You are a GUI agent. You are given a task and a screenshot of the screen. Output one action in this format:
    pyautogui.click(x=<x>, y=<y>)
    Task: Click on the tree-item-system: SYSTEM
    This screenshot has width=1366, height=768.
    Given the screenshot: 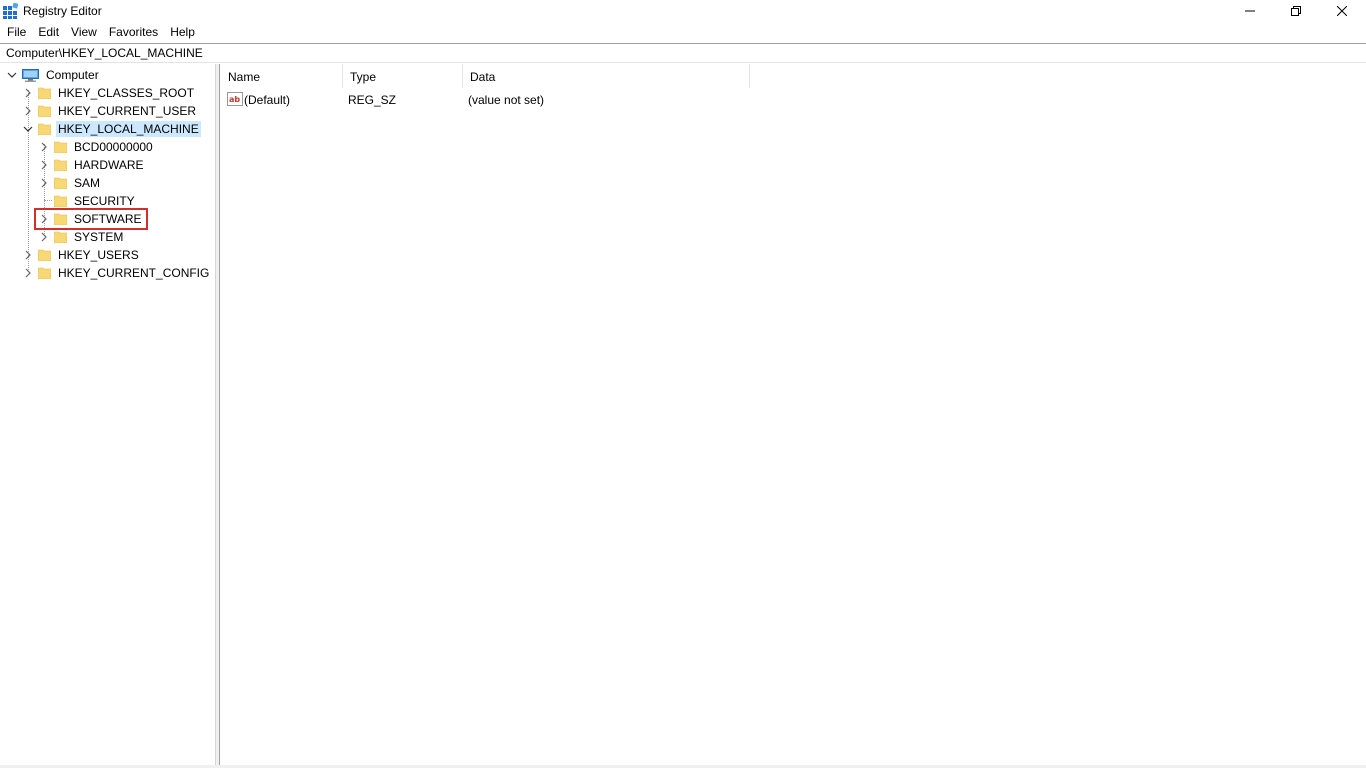 What is the action you would take?
    pyautogui.click(x=81, y=237)
    